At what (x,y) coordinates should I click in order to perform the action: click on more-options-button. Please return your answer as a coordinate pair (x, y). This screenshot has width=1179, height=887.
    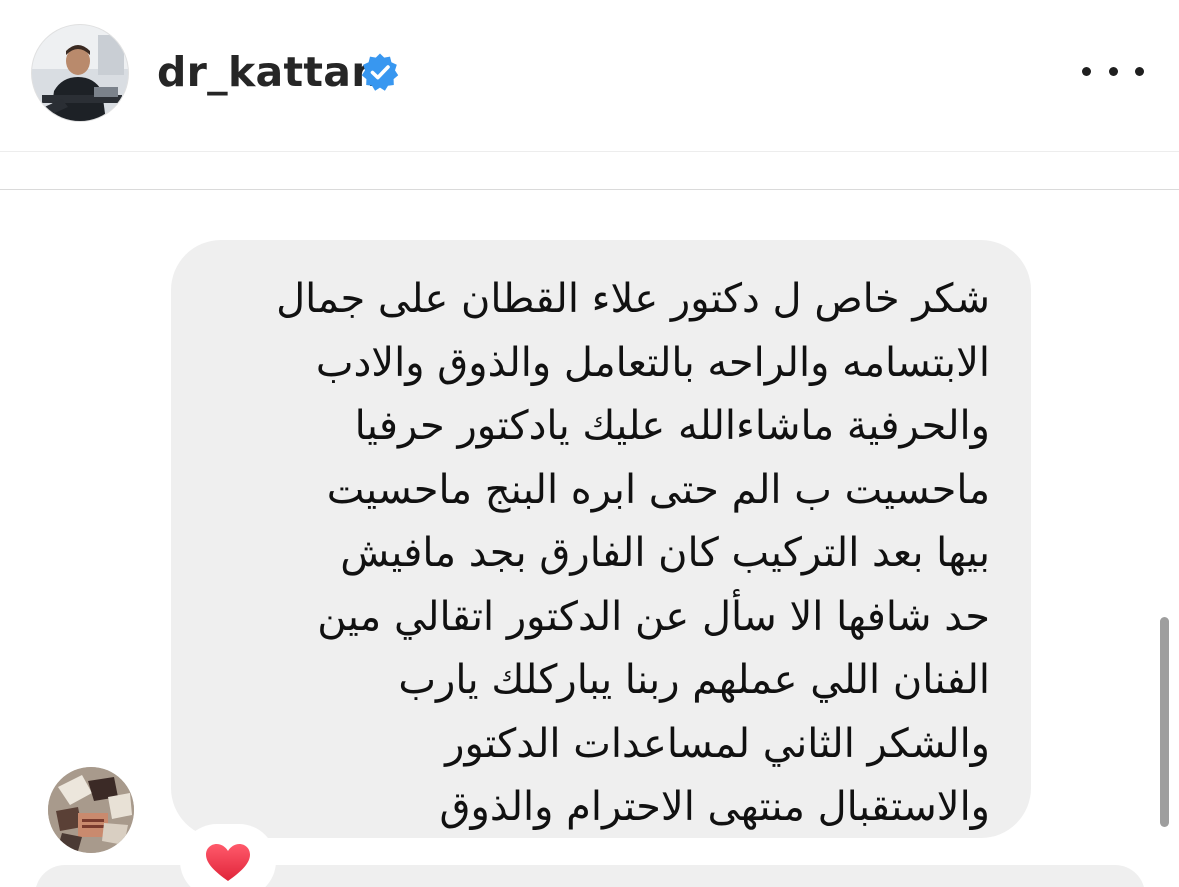
    Looking at the image, I should click on (1113, 71).